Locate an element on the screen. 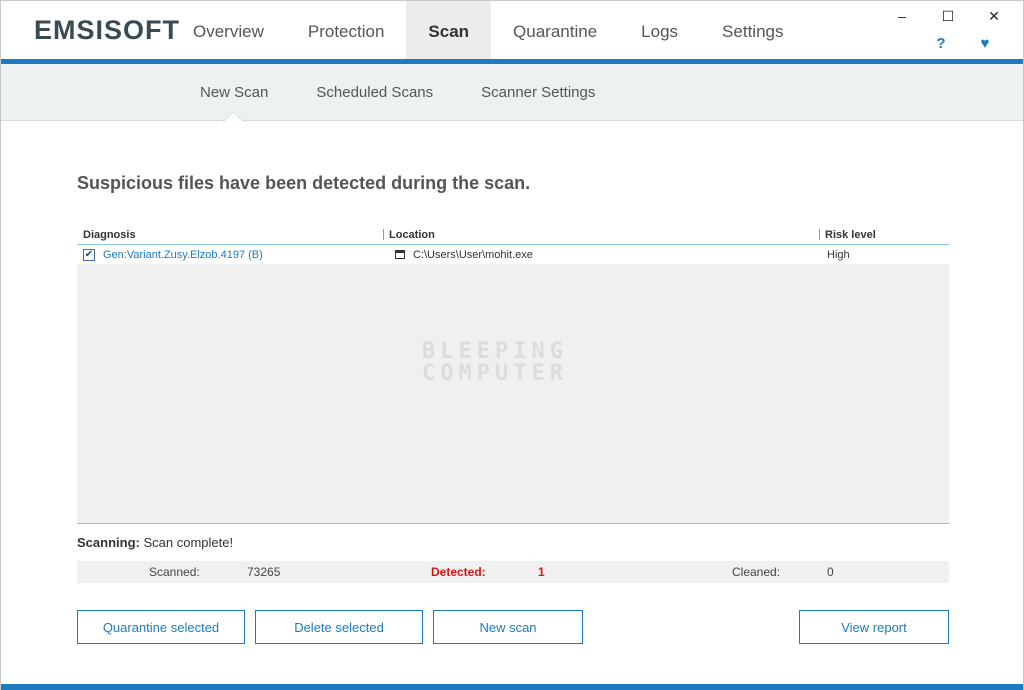 This screenshot has width=1024, height=690. row-checkbox: ✔ is located at coordinates (89, 254).